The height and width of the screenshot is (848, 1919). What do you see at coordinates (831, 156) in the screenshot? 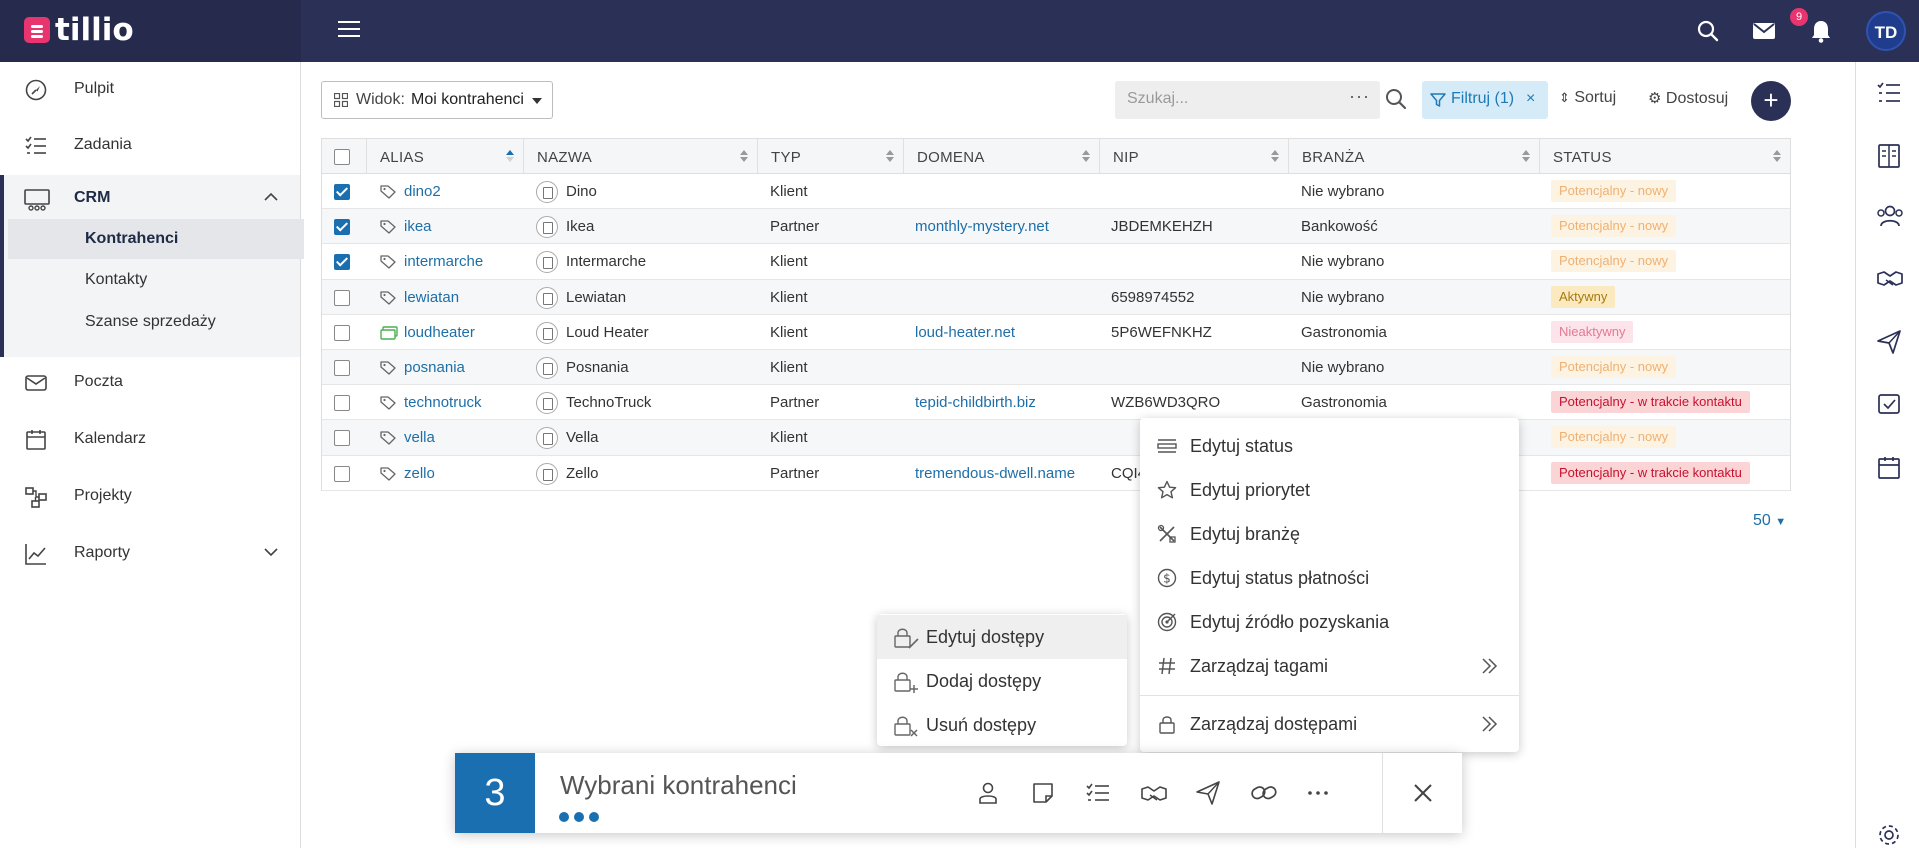
I see `column-header-typ: TYP` at bounding box center [831, 156].